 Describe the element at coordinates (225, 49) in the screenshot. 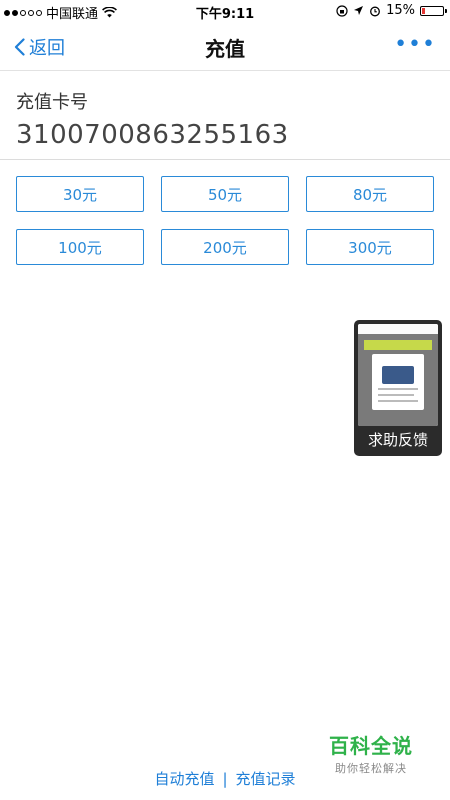

I see `page-title: 充值` at that location.